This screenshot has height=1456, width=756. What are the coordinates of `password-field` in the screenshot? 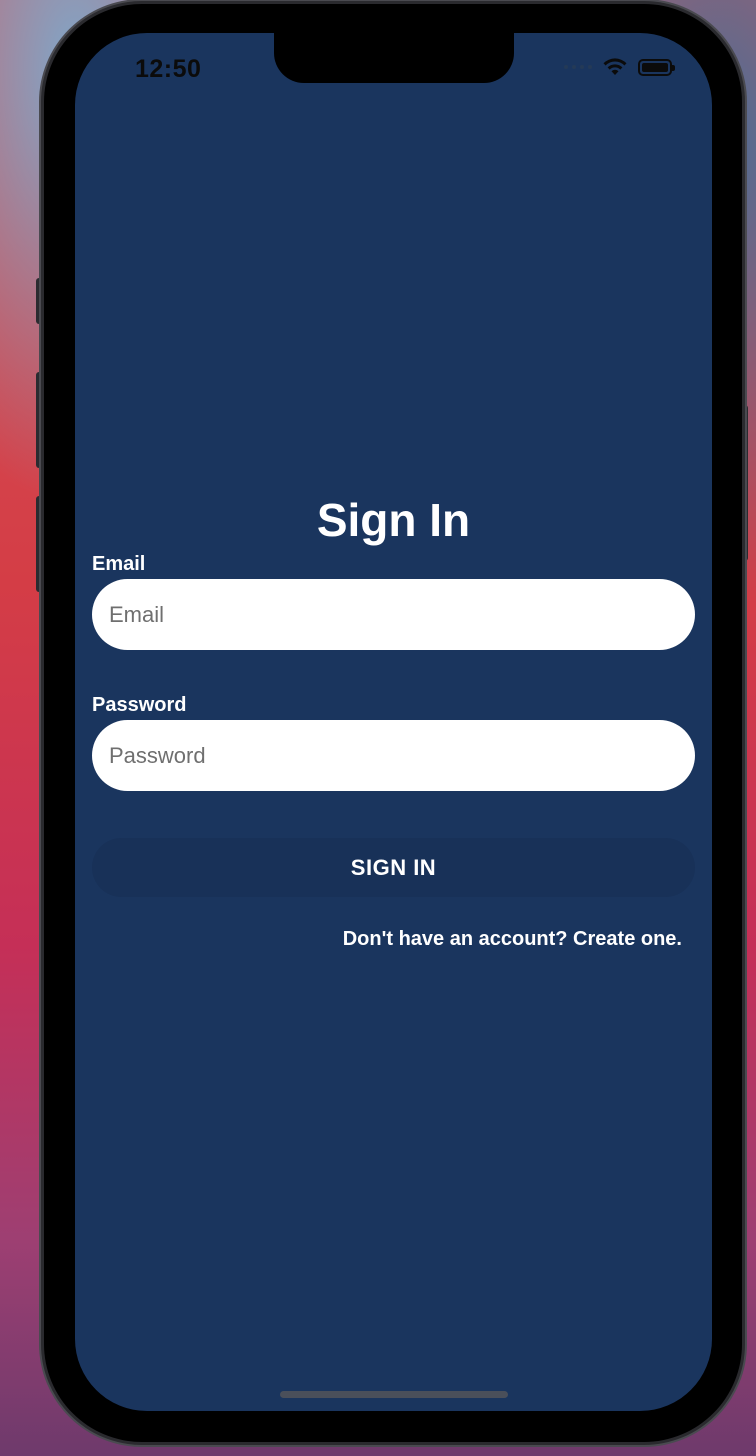 It's located at (393, 755).